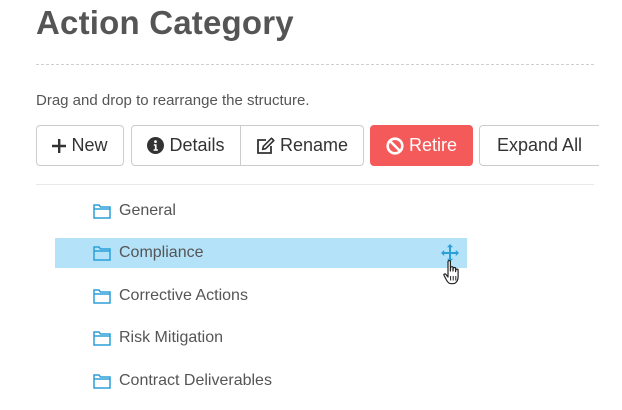 This screenshot has width=622, height=410. What do you see at coordinates (432, 145) in the screenshot?
I see `retire-button-label: Retire` at bounding box center [432, 145].